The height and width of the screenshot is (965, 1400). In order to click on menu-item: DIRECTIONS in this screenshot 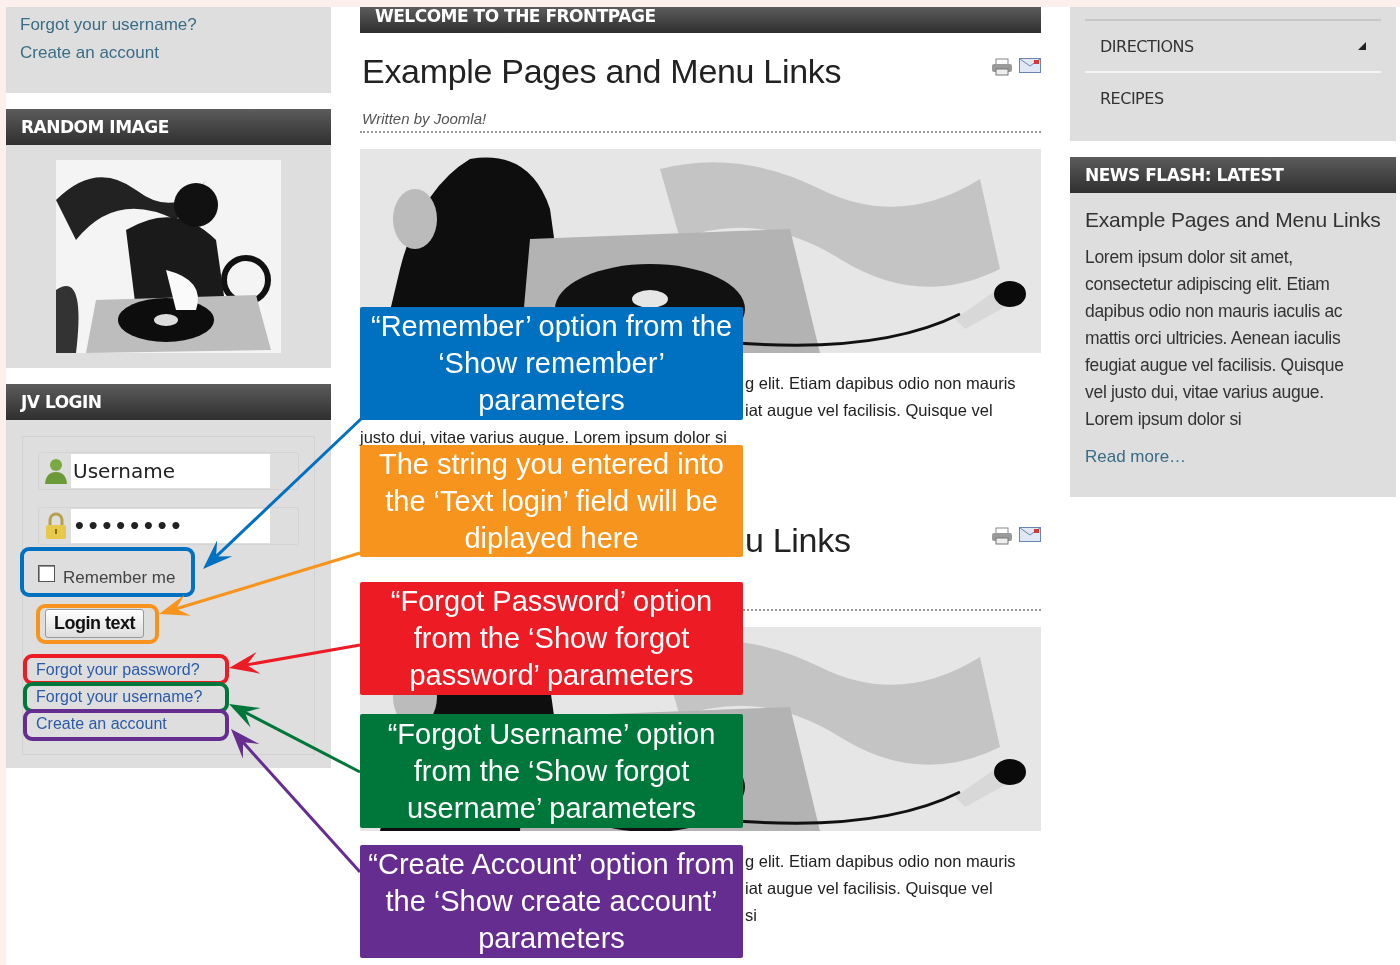, I will do `click(1233, 45)`.